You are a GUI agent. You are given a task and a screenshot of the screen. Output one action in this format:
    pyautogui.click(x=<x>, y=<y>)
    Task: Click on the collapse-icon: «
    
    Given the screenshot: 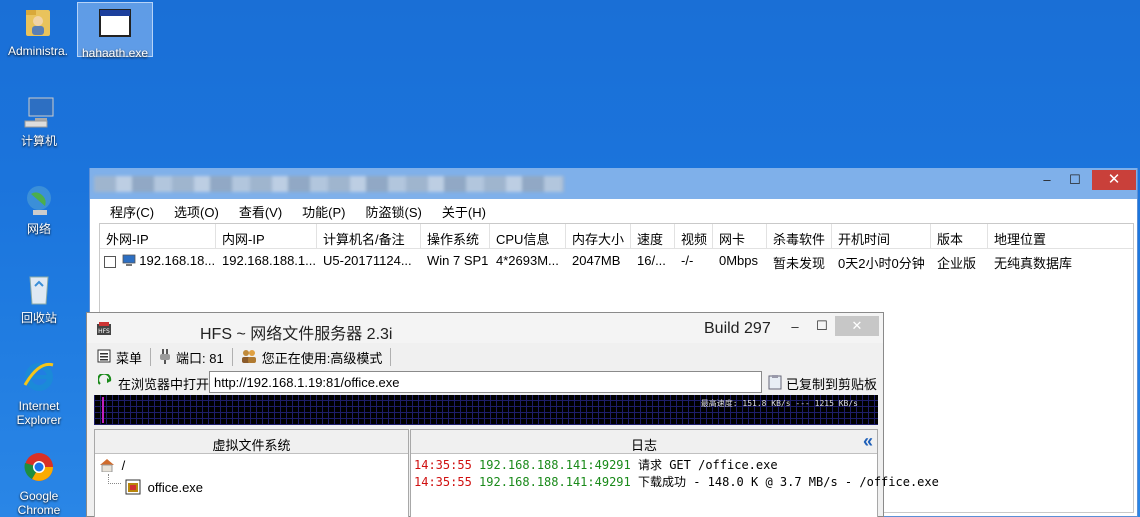 What is the action you would take?
    pyautogui.click(x=868, y=441)
    